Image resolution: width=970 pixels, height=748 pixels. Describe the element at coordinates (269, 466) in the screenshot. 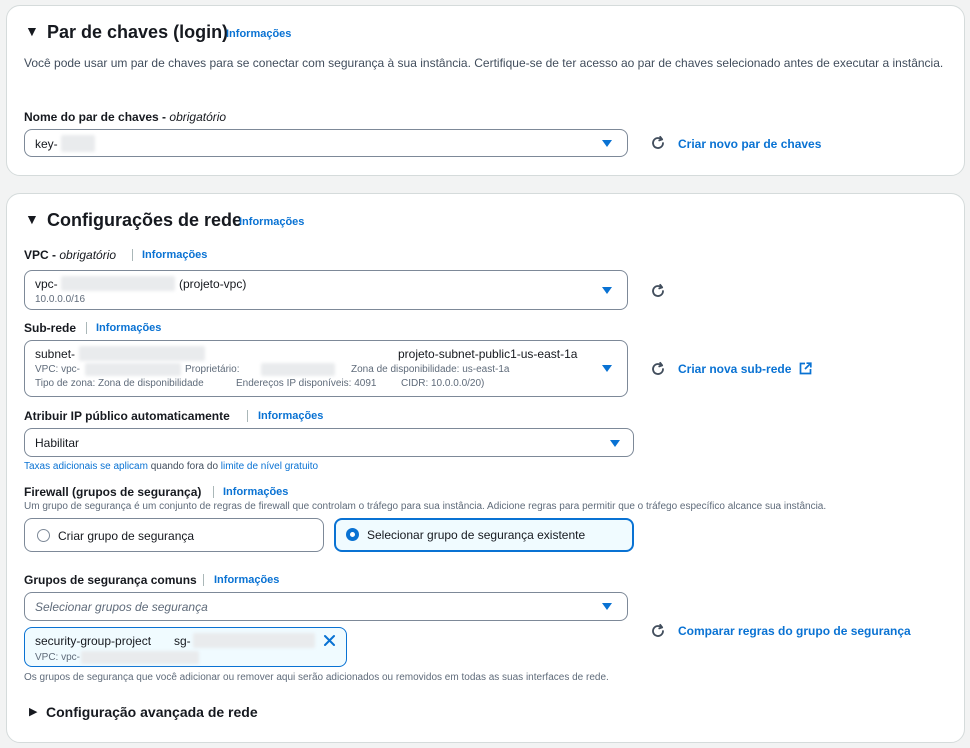

I see `free-tier-link: limite de nível gratuito` at that location.